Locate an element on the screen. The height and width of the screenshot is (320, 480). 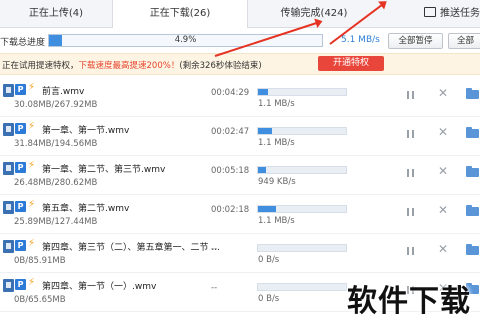
tab-uploading: 正在上传(4) is located at coordinates (56, 13).